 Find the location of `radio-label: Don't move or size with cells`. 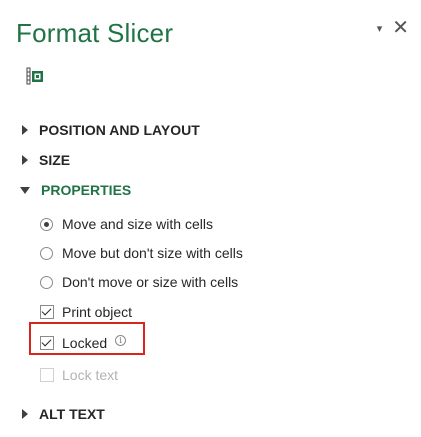

radio-label: Don't move or size with cells is located at coordinates (150, 282).